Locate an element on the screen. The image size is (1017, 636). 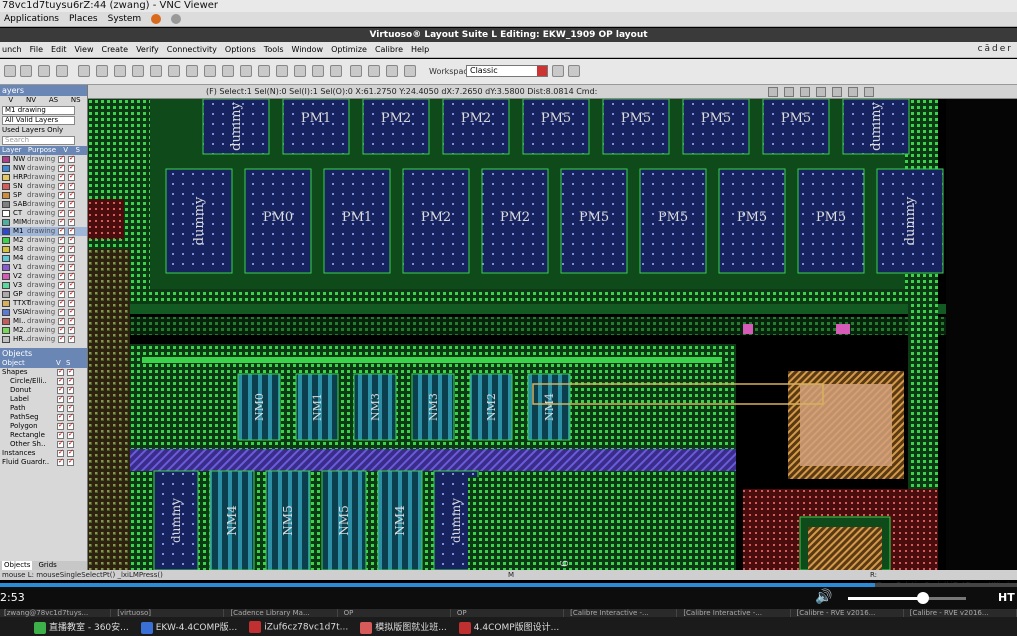
move-icon is located at coordinates (84, 71).